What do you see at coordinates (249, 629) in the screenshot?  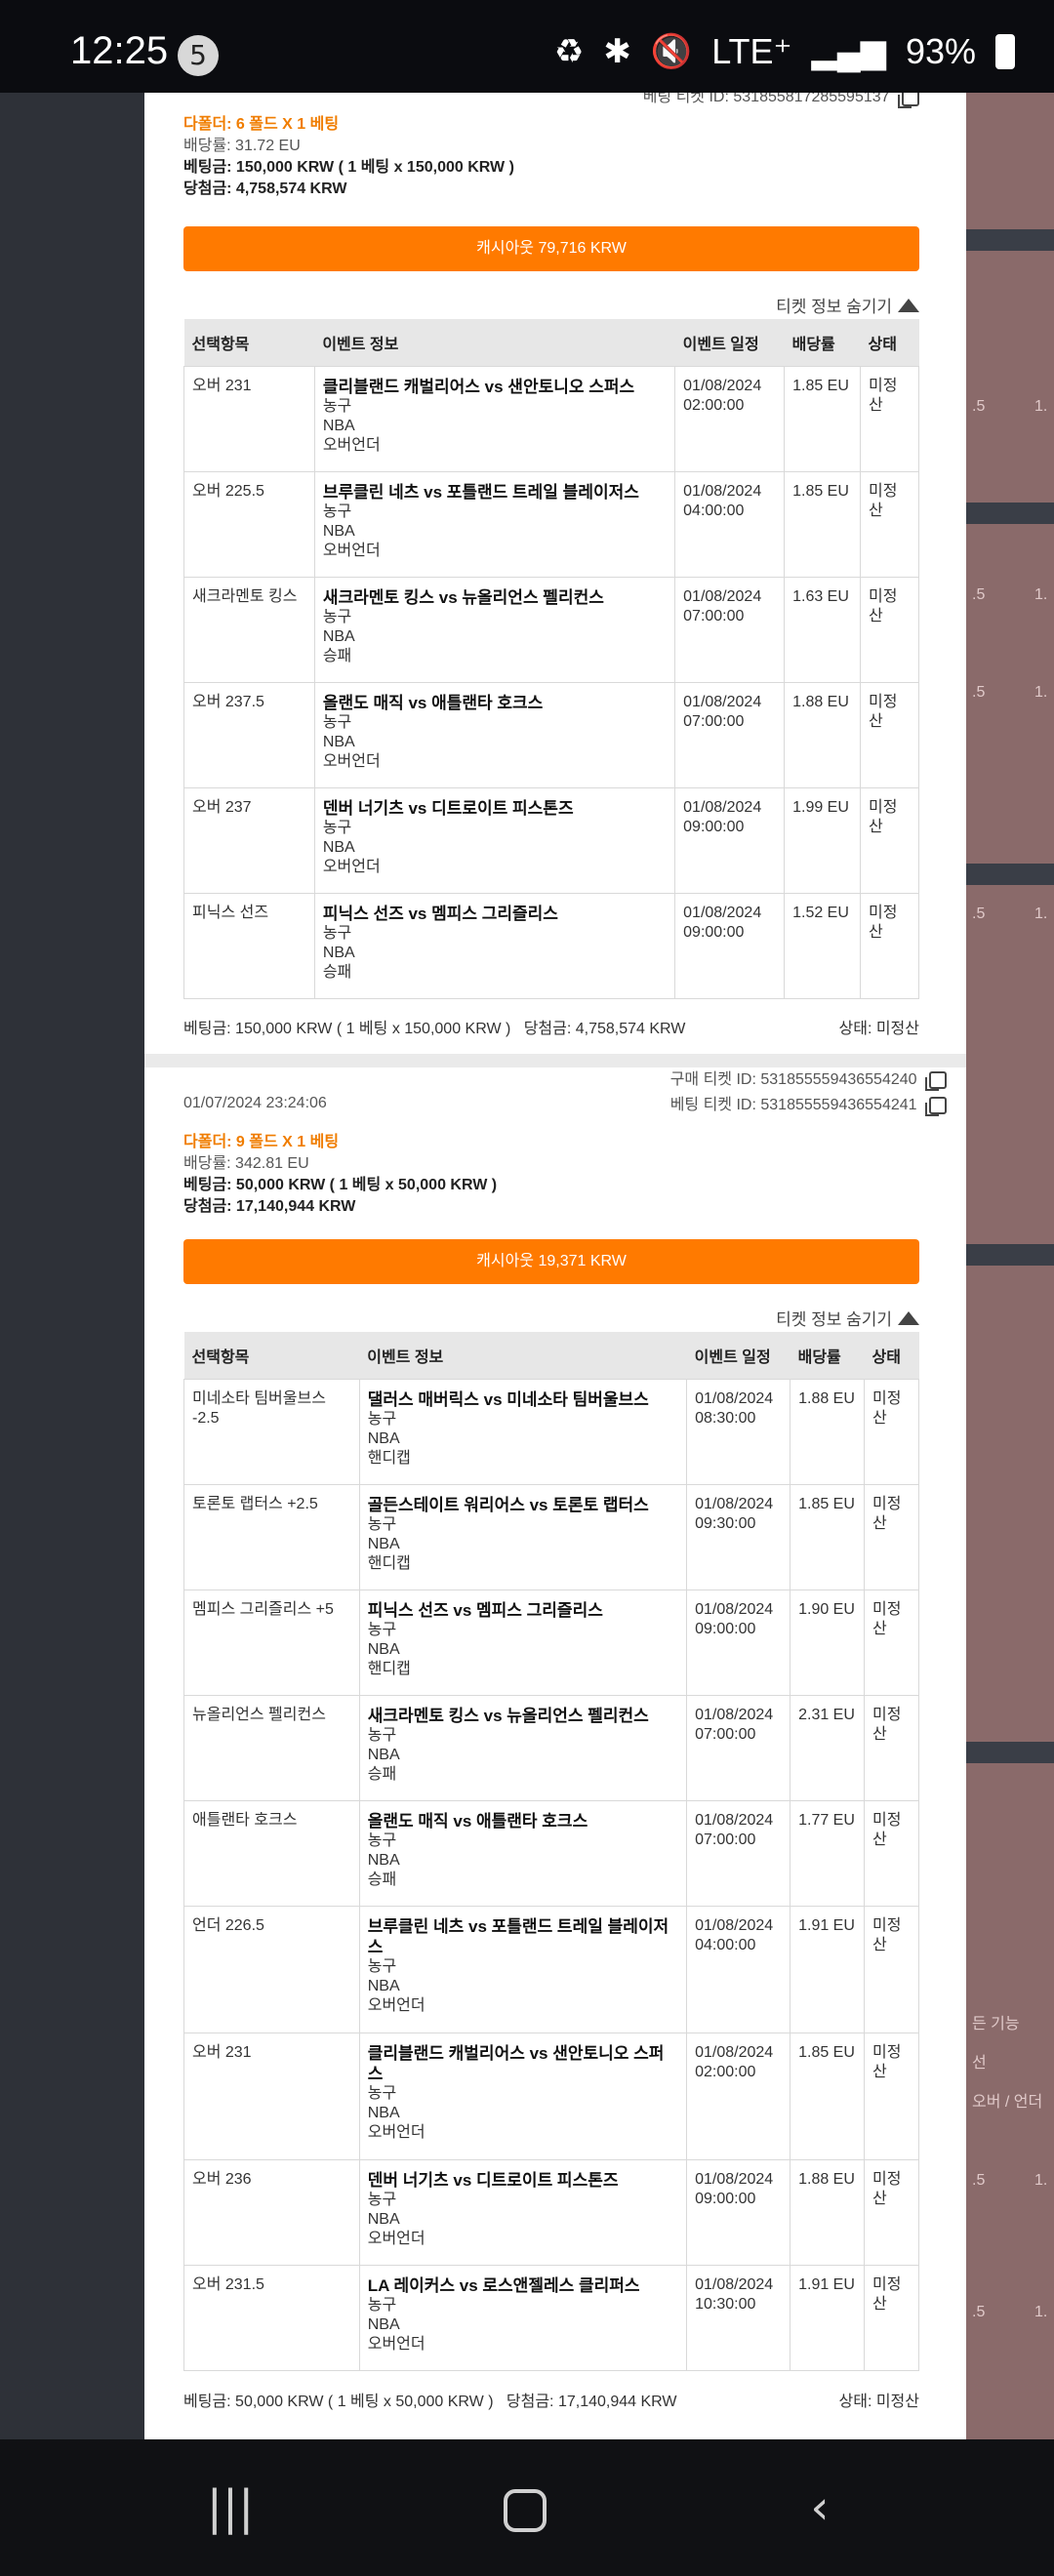 I see `selection-cell: 새크라멘토 킹스` at bounding box center [249, 629].